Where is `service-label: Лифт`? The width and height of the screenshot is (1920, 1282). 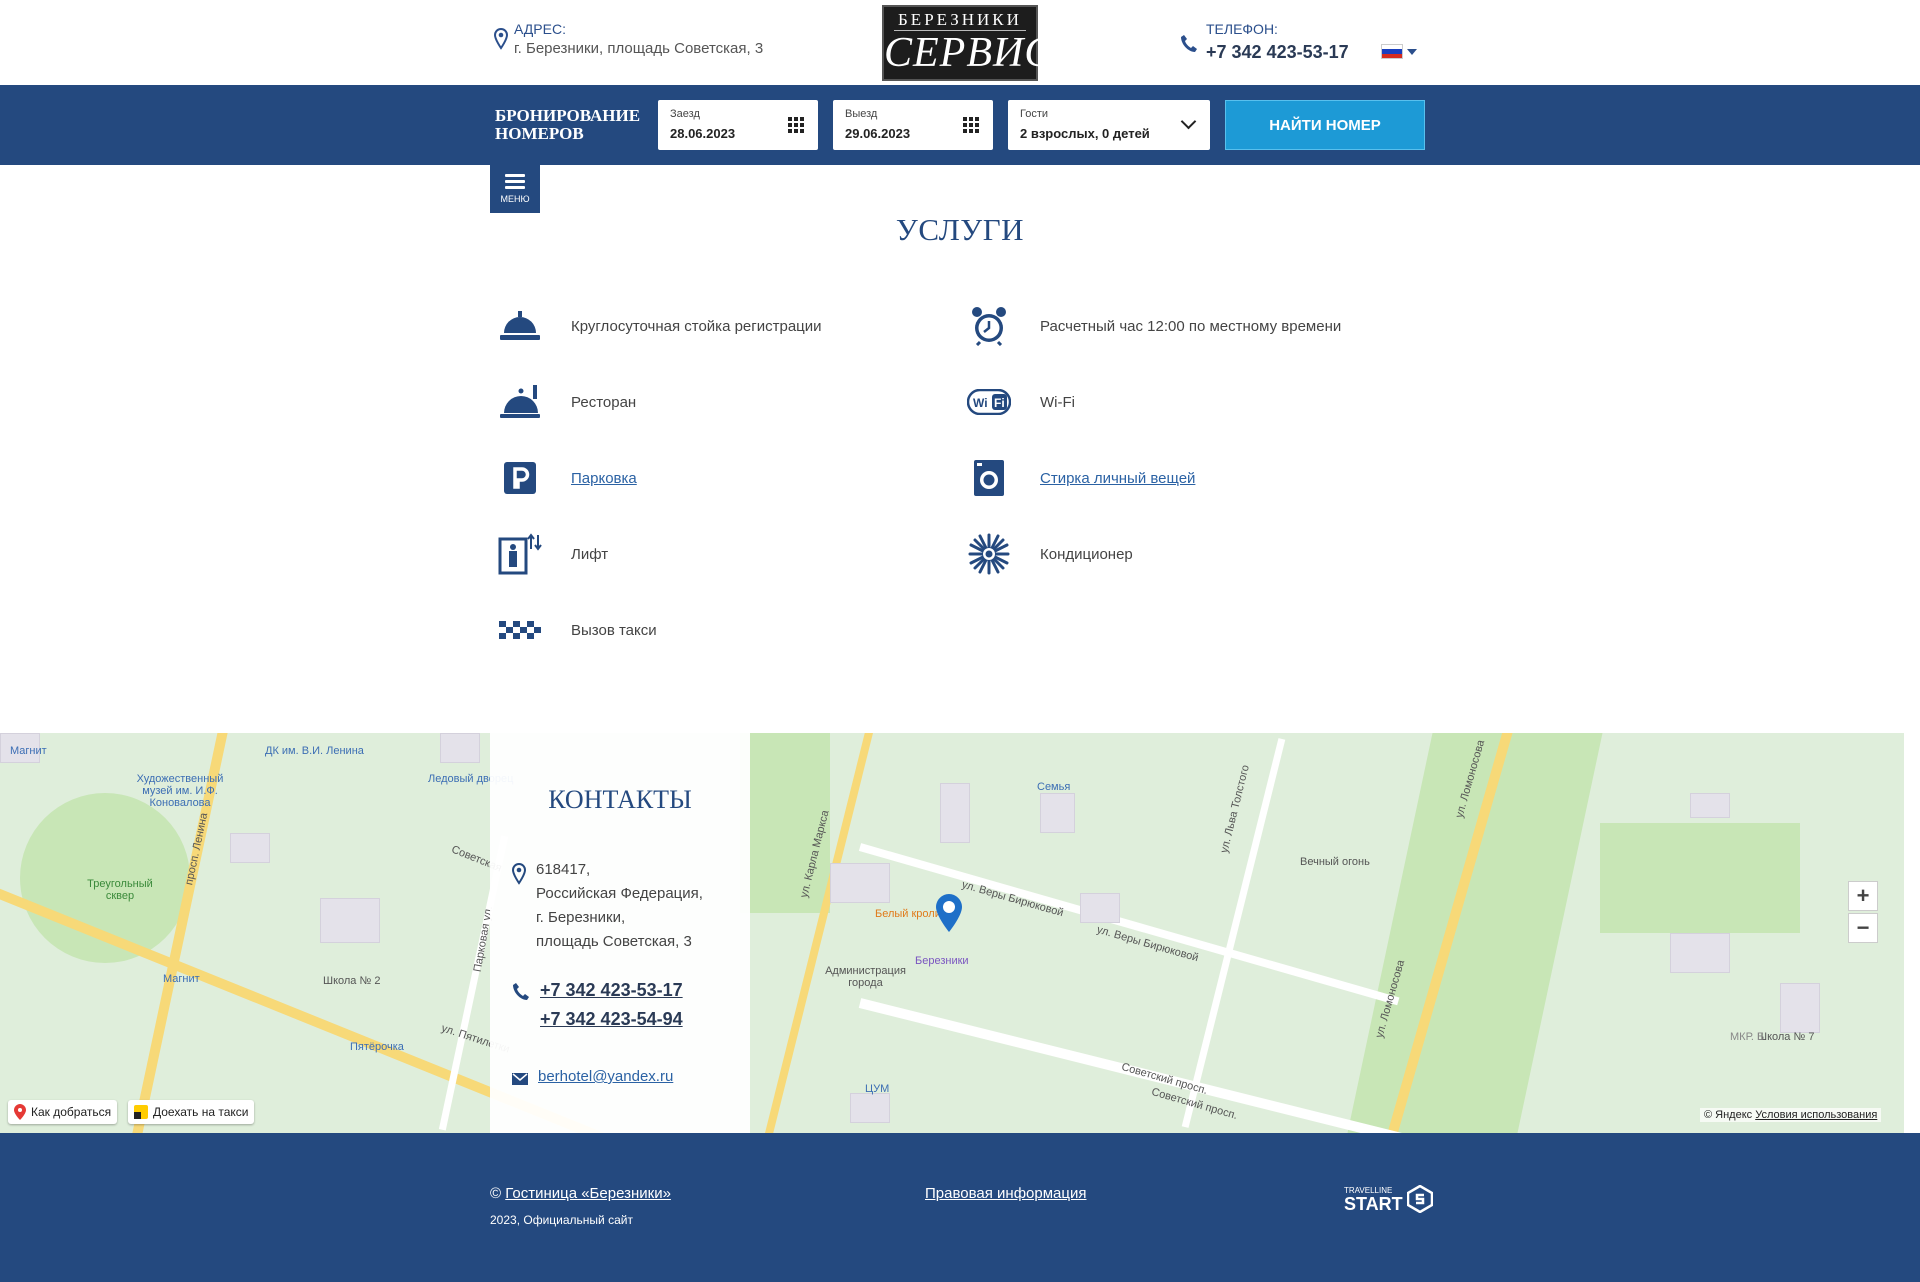
service-label: Лифт is located at coordinates (590, 554).